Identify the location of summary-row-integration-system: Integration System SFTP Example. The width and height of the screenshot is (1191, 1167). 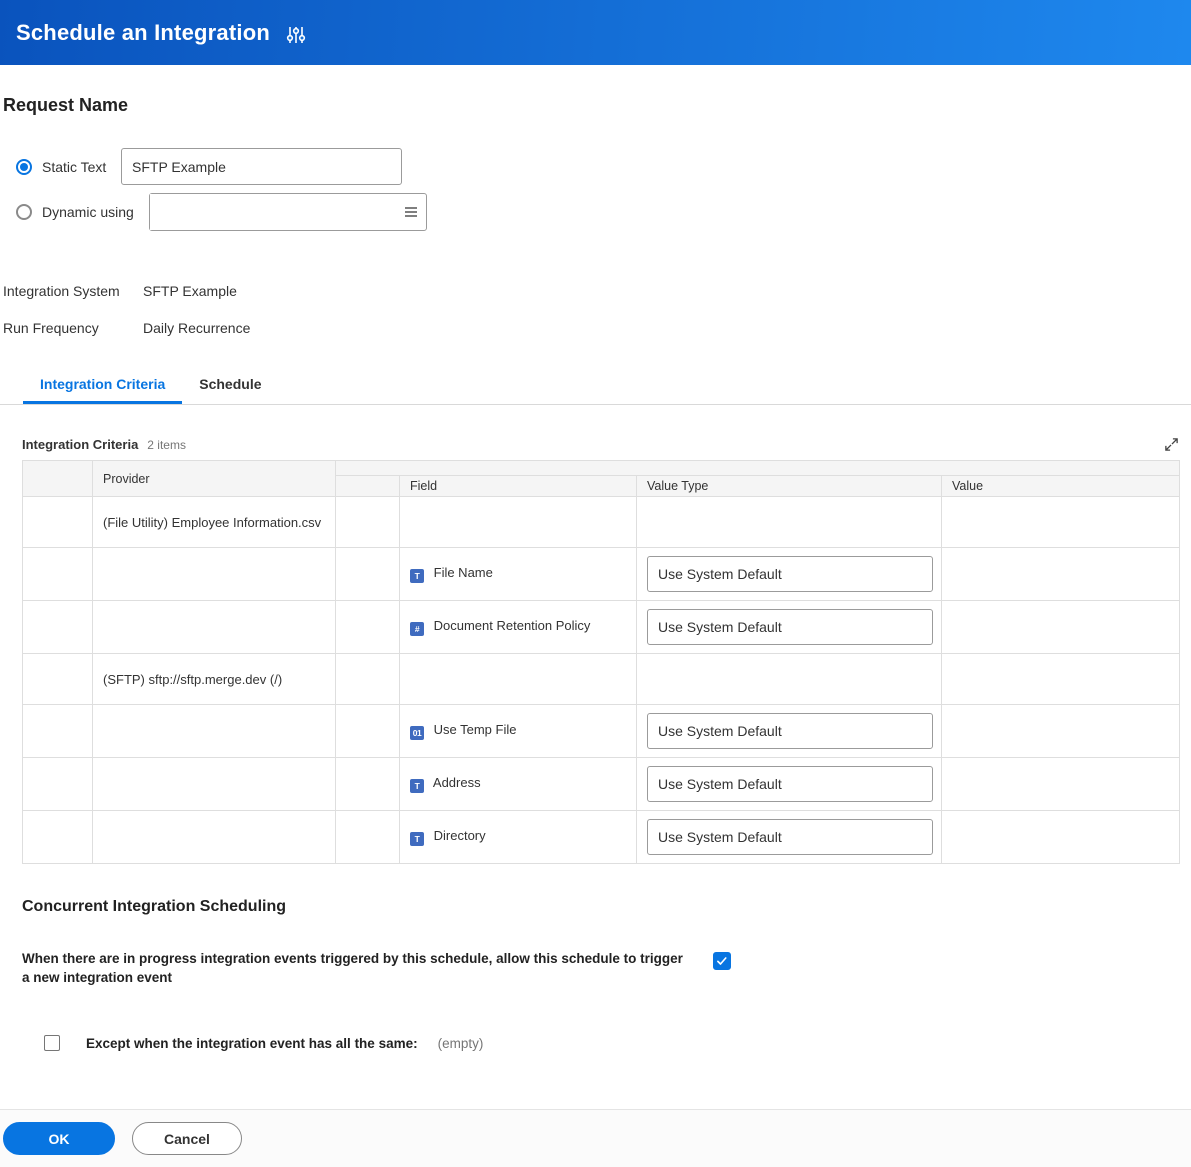
(597, 291).